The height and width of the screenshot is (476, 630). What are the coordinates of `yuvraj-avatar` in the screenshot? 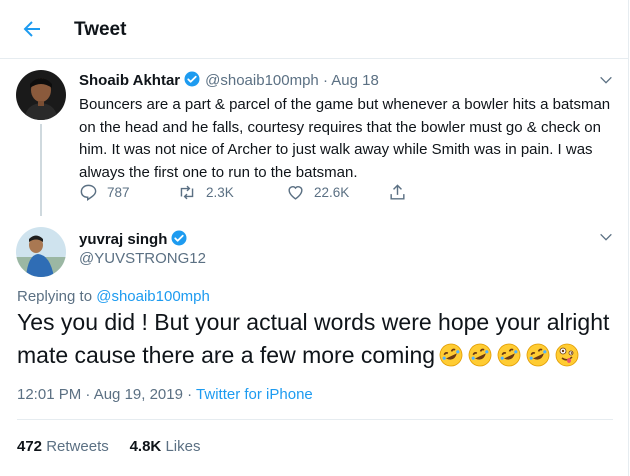 It's located at (41, 252).